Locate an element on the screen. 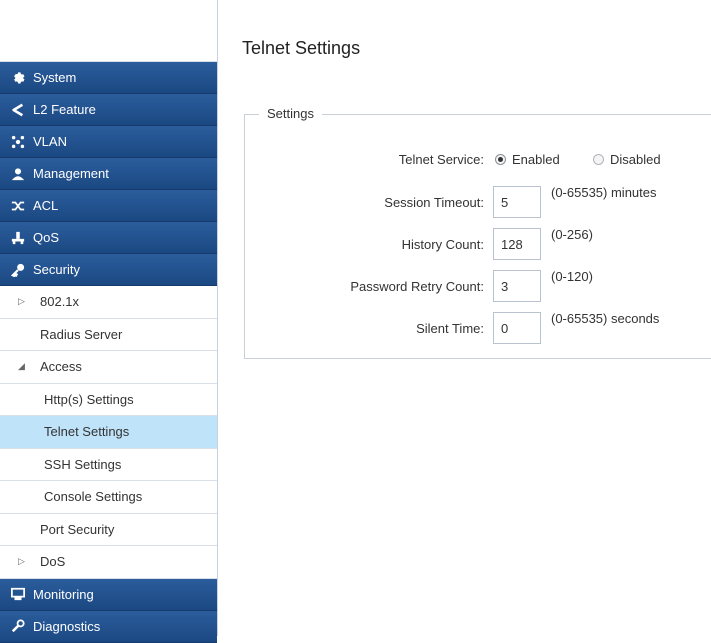 The image size is (711, 643). sidebar-item-label: Http(s) Settings is located at coordinates (89, 399).